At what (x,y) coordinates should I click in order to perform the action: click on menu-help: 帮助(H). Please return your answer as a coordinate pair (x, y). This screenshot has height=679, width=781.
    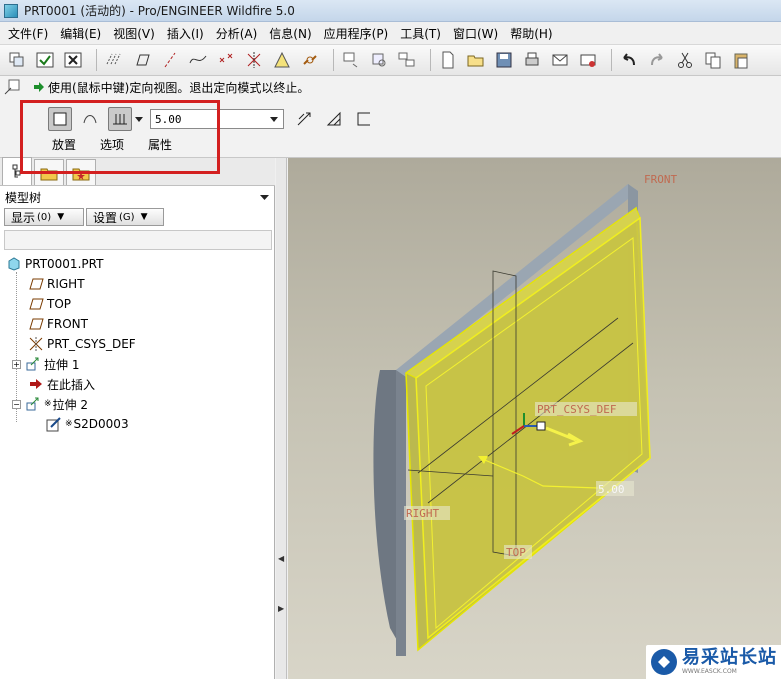
    Looking at the image, I should click on (531, 33).